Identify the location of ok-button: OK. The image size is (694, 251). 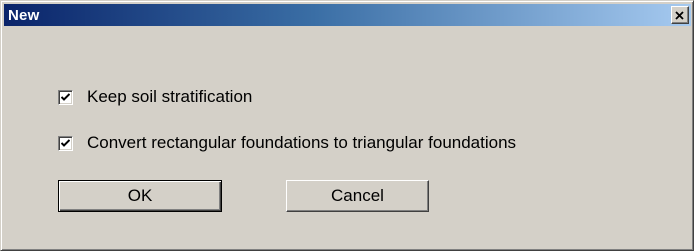
(140, 196).